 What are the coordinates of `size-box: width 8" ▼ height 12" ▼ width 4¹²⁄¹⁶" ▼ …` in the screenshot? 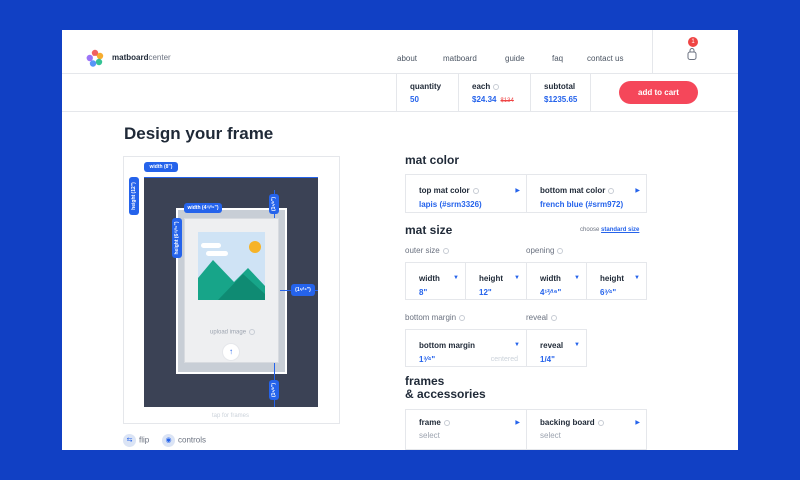 It's located at (526, 281).